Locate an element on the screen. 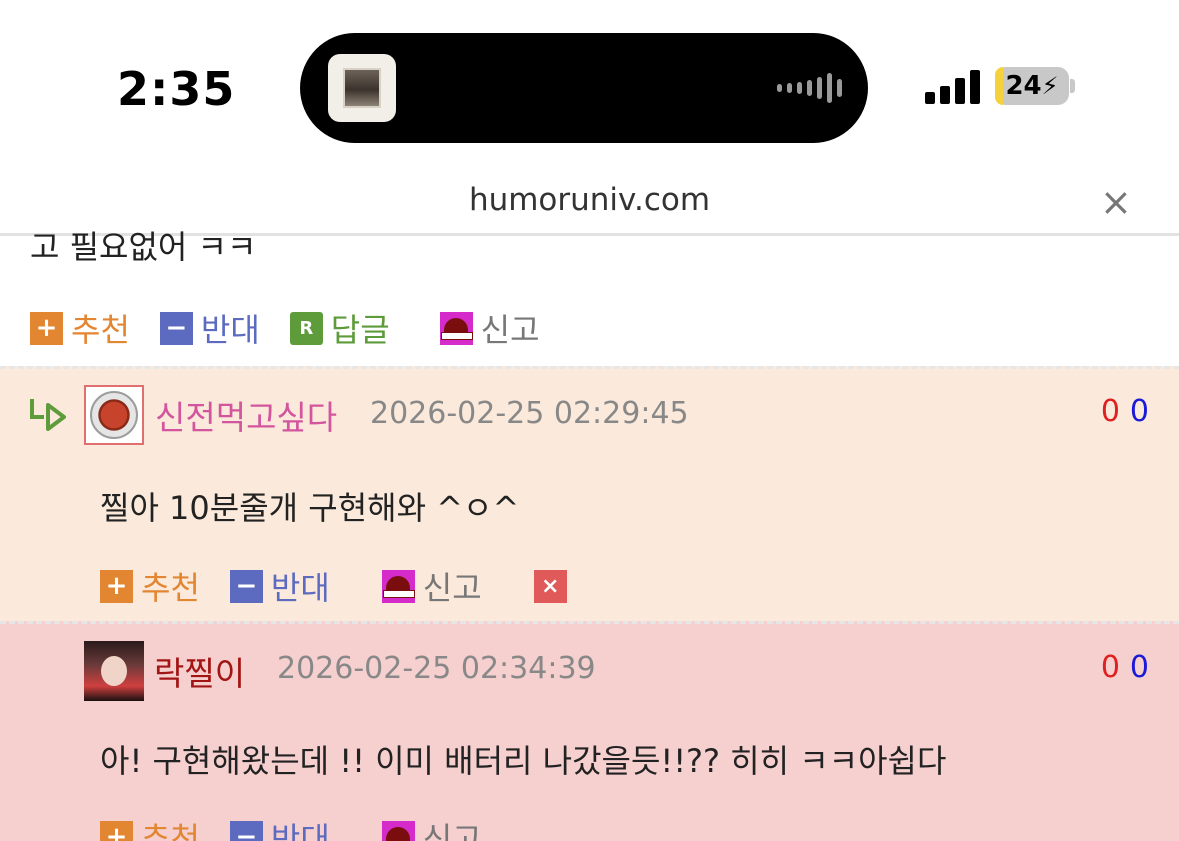 Image resolution: width=1179 pixels, height=841 pixels. reply-button: R 답글 is located at coordinates (339, 328).